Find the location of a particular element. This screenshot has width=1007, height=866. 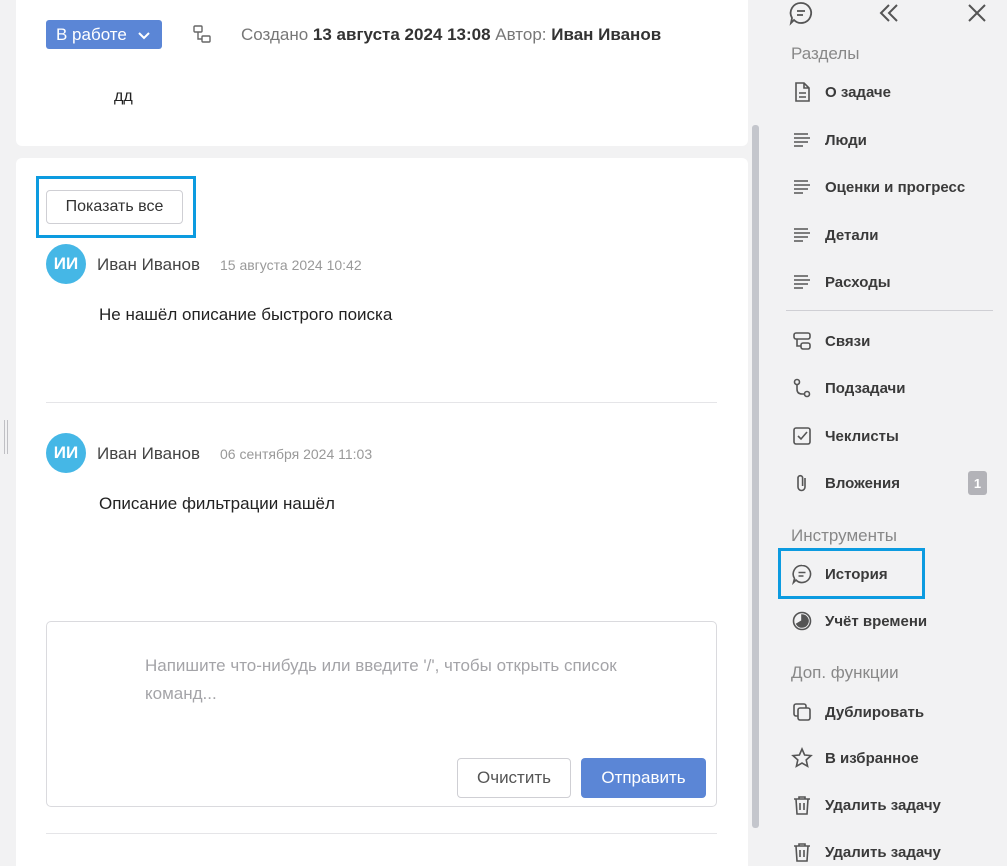

sidebar-item-links: Связи is located at coordinates (830, 341).